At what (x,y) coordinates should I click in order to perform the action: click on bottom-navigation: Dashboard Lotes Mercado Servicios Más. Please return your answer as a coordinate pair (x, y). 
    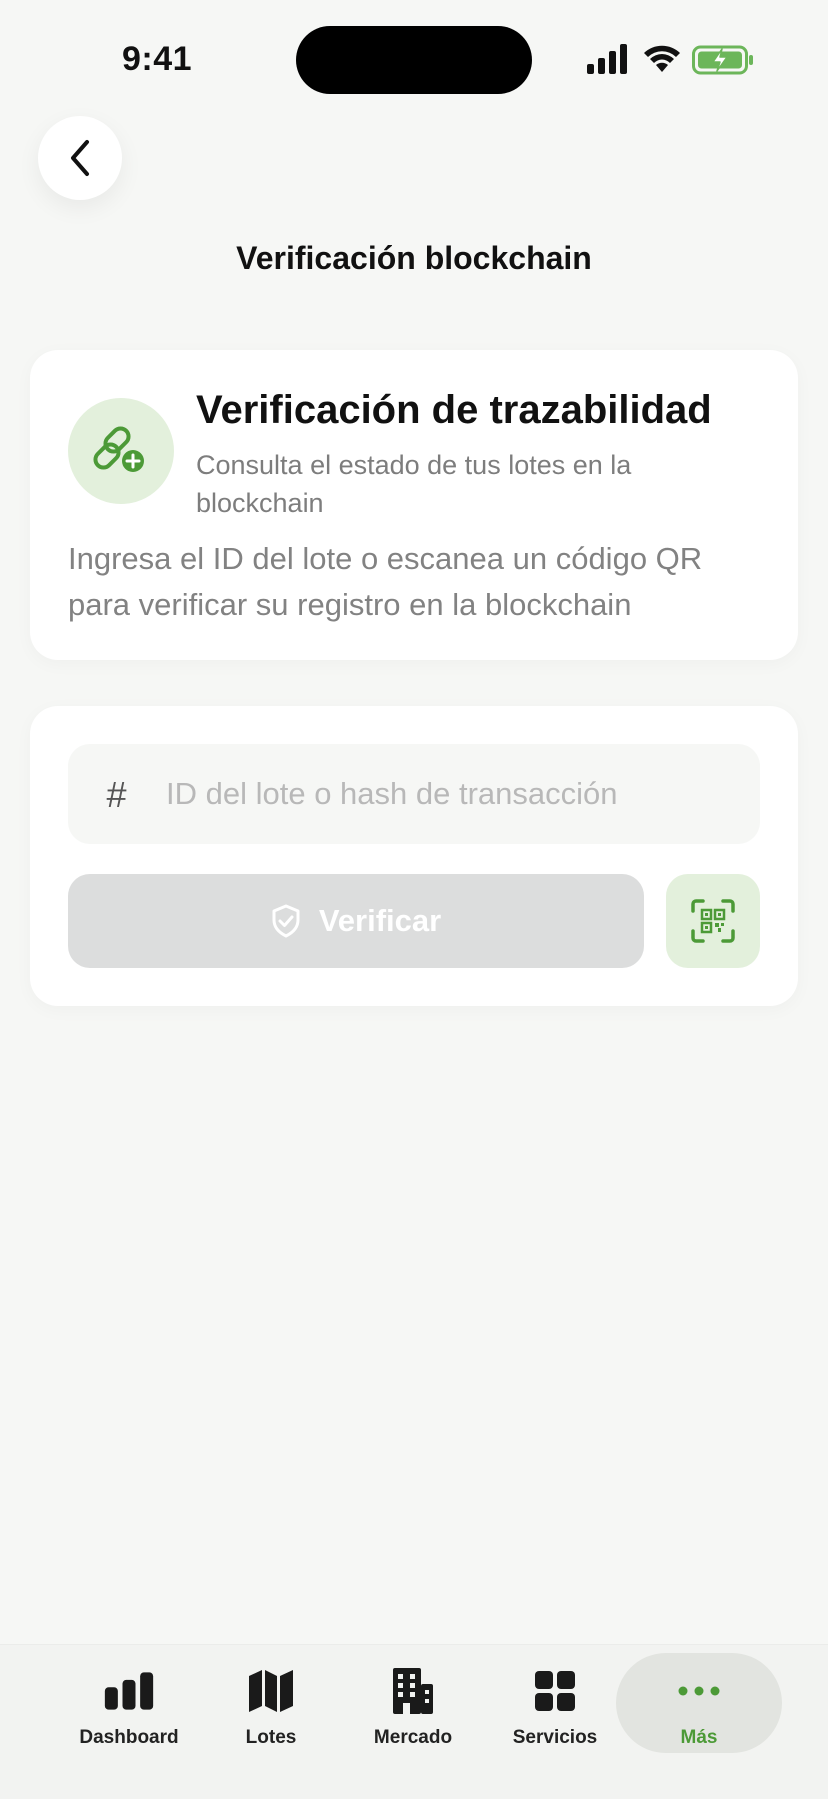
    Looking at the image, I should click on (414, 1721).